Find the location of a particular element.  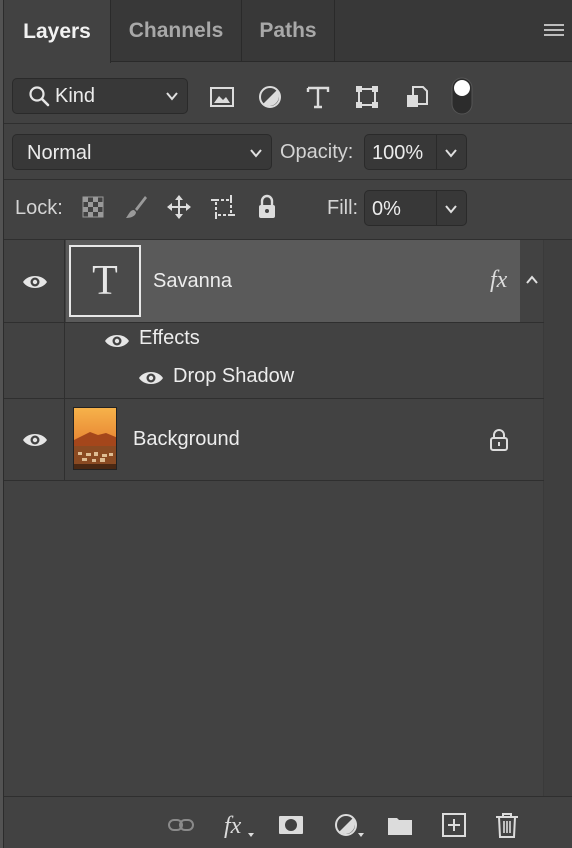

lock-artboard-icon is located at coordinates (223, 207).